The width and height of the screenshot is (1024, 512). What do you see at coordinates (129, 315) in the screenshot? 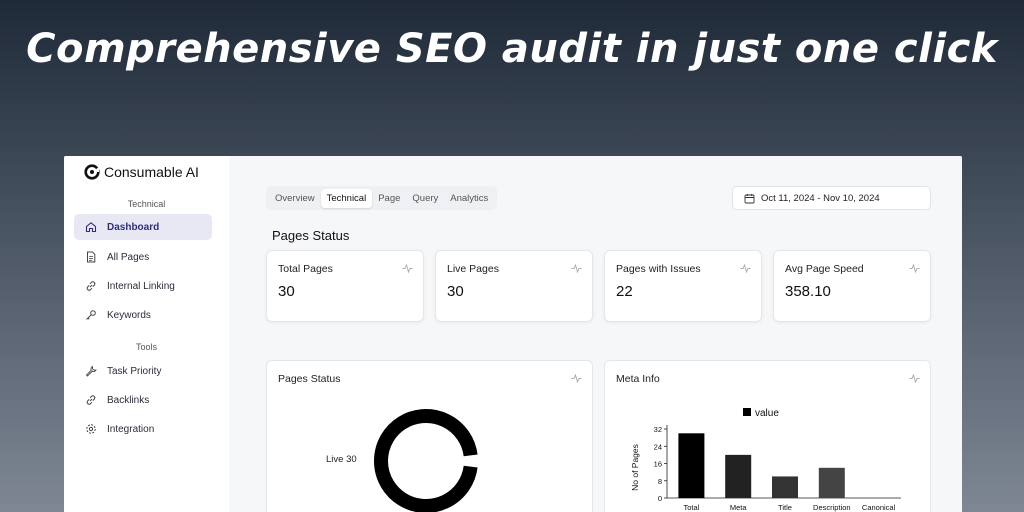
I see `sidebar-item-label: Keywords` at bounding box center [129, 315].